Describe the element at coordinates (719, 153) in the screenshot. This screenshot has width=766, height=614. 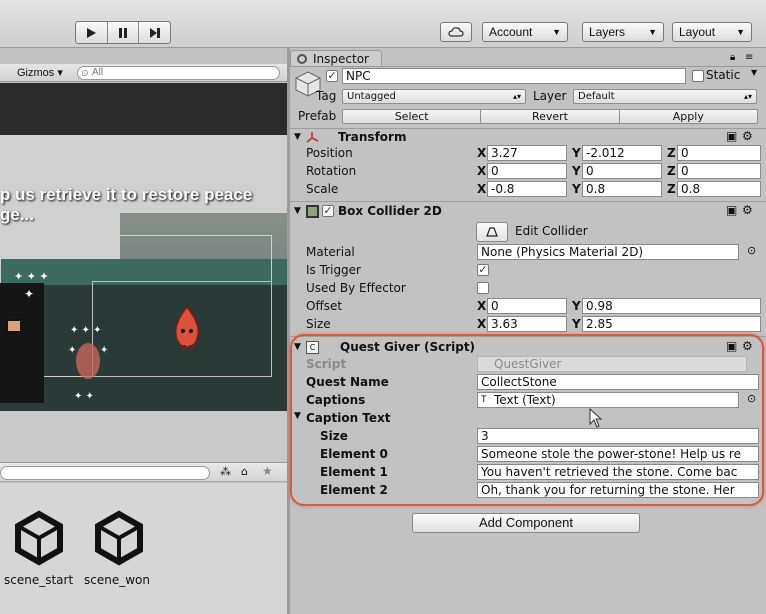
I see `position-z-field: 0` at that location.